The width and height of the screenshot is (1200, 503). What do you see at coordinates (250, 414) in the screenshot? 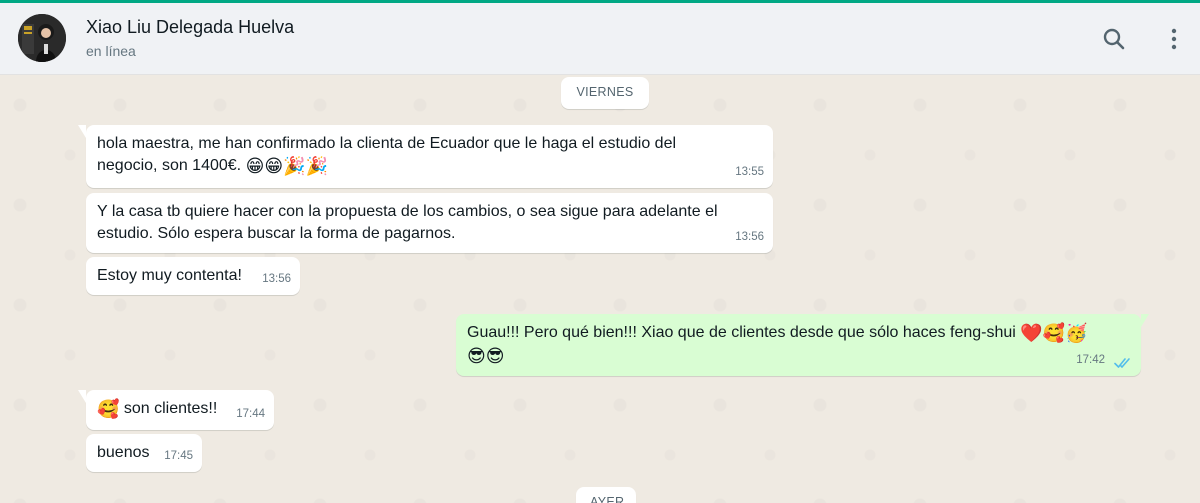
I see `message-time: 17:44` at bounding box center [250, 414].